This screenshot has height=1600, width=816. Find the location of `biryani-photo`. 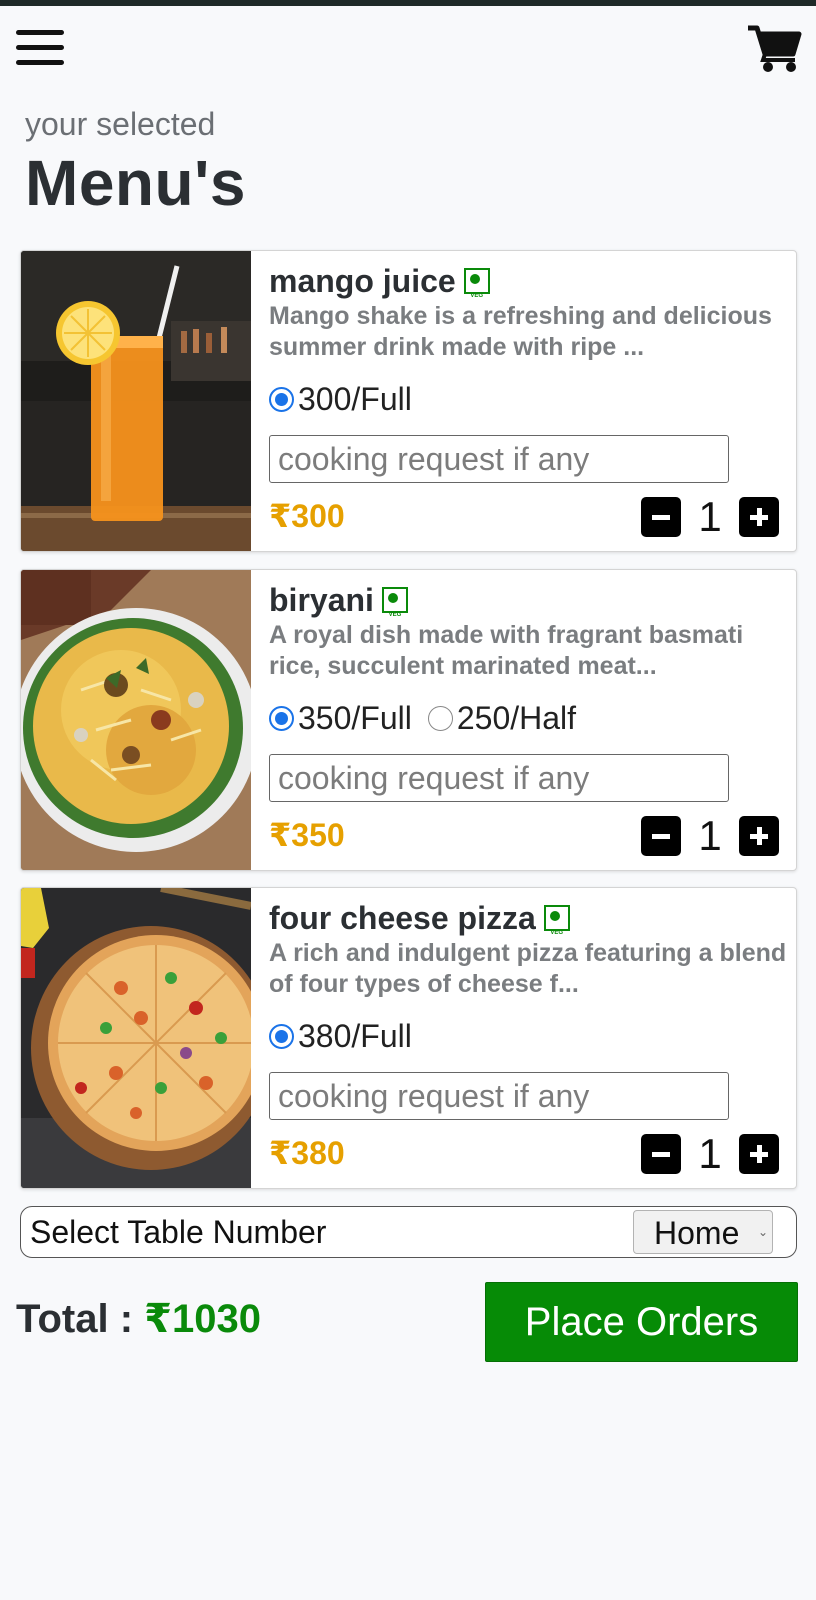

biryani-photo is located at coordinates (136, 720).